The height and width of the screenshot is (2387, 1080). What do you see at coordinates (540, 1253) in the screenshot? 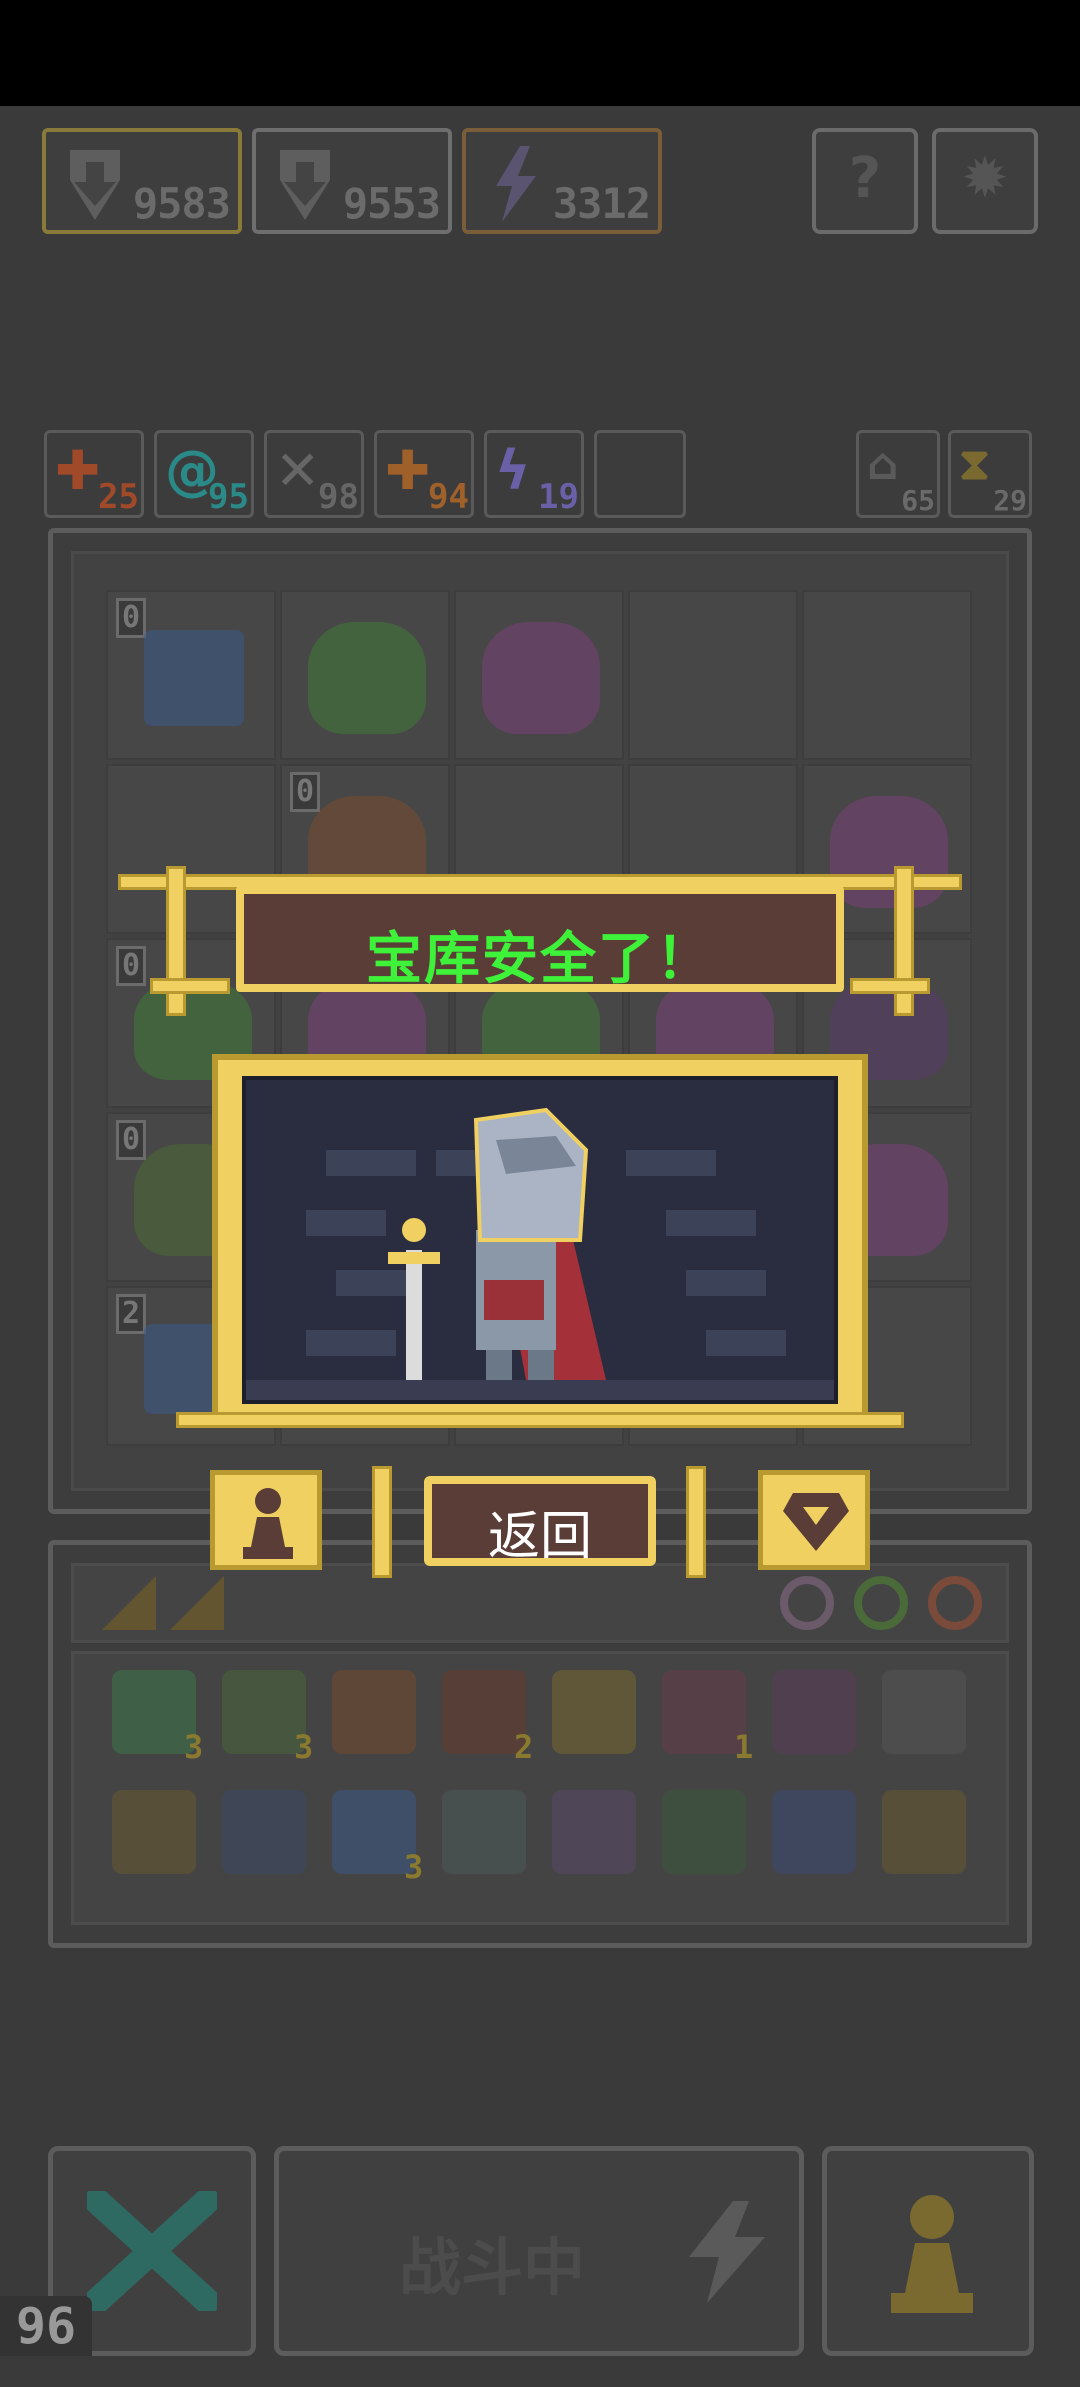
I see `knight-icon` at bounding box center [540, 1253].